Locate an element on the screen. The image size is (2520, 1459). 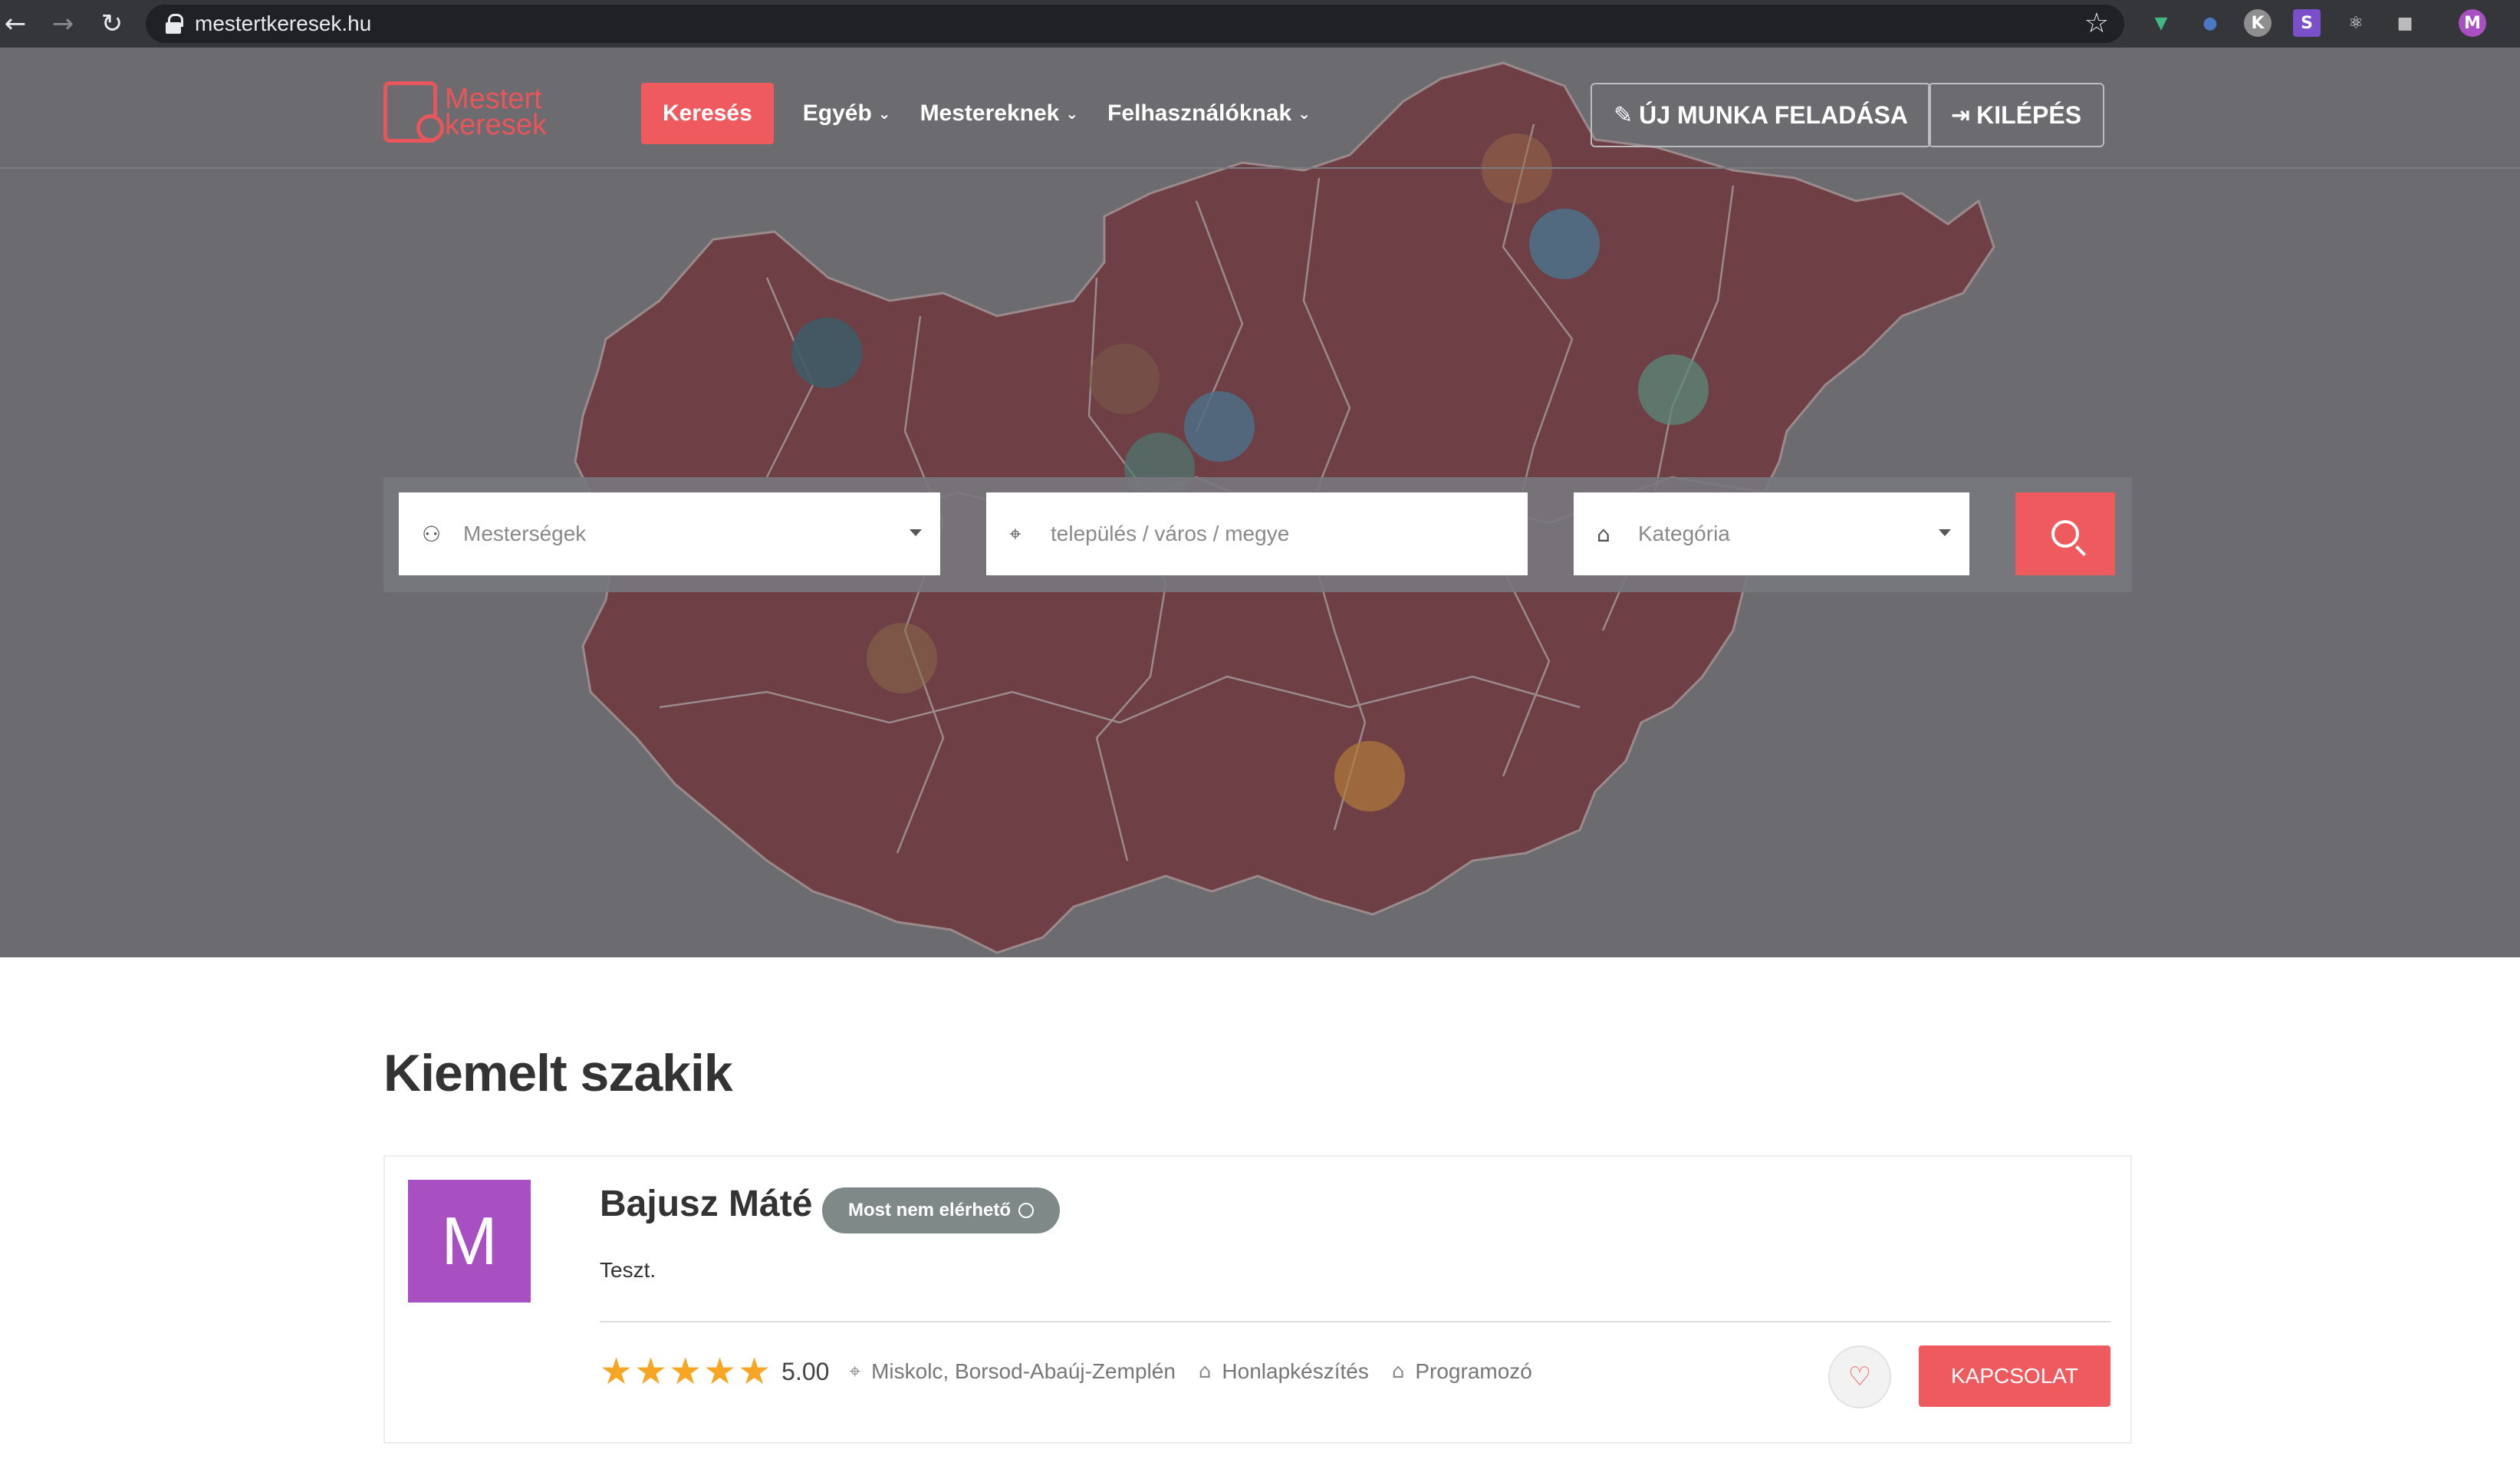
extension-s-icon: S is located at coordinates (2307, 23).